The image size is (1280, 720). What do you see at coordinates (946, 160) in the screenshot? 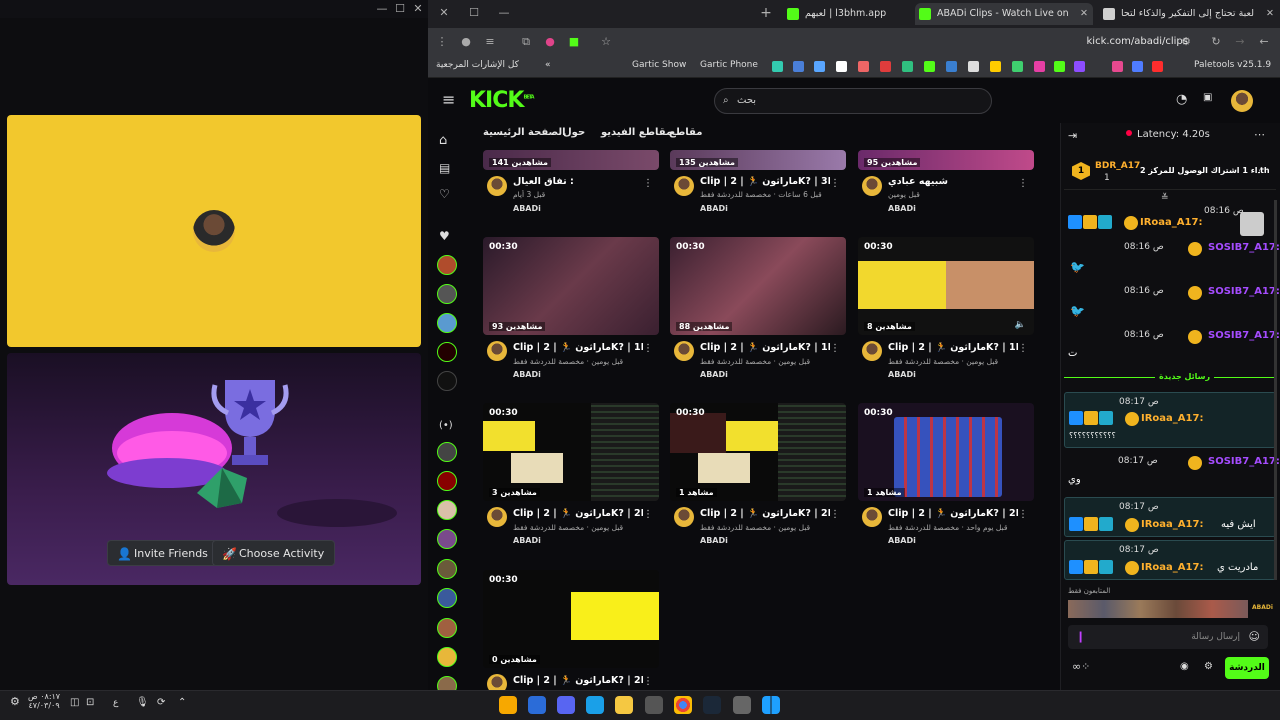
I see `clip-thumbnail: 95 مشاهدين` at bounding box center [946, 160].